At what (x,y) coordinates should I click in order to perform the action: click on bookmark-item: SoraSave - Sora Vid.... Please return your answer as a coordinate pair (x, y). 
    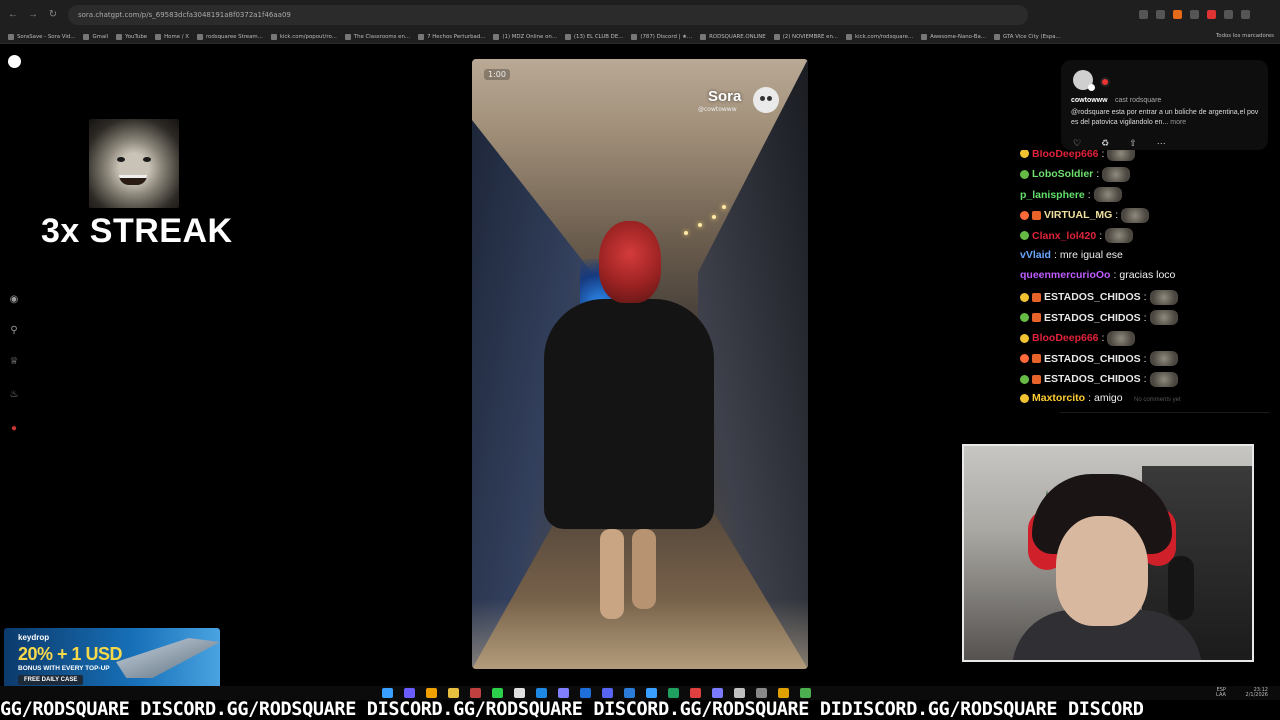
    Looking at the image, I should click on (41, 36).